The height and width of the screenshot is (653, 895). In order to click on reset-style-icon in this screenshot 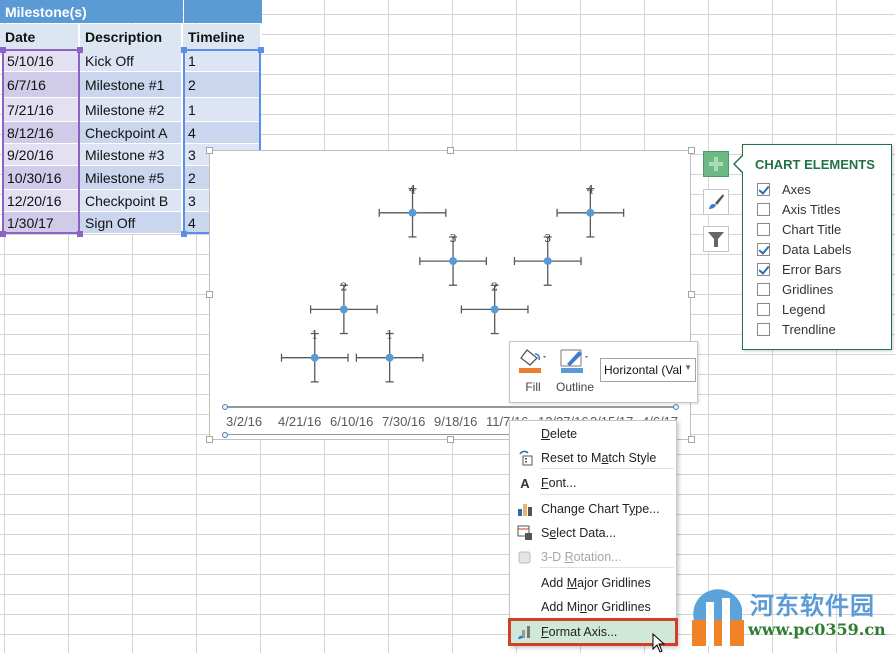, I will do `click(525, 458)`.